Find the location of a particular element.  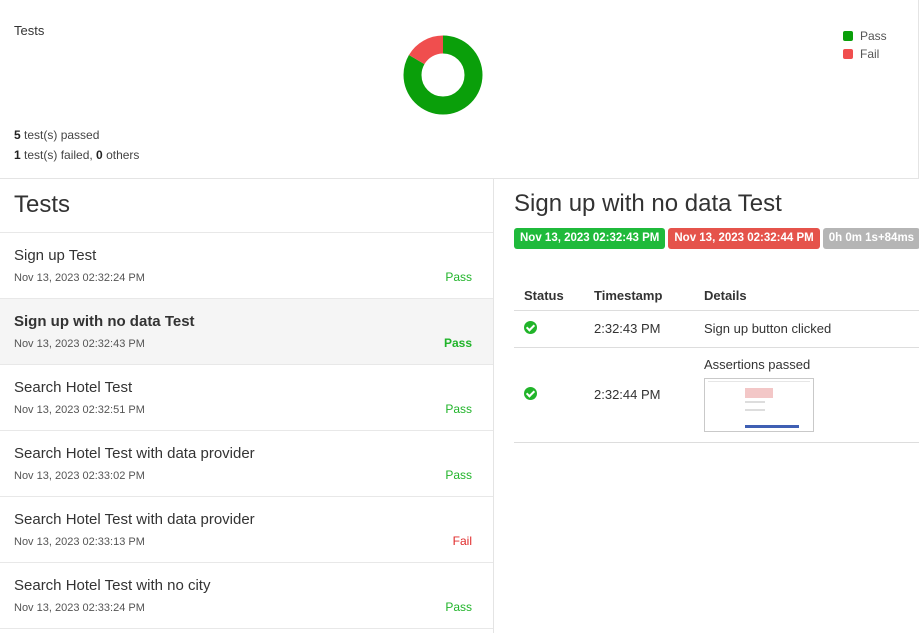

test-name: Sign up Test is located at coordinates (55, 255).